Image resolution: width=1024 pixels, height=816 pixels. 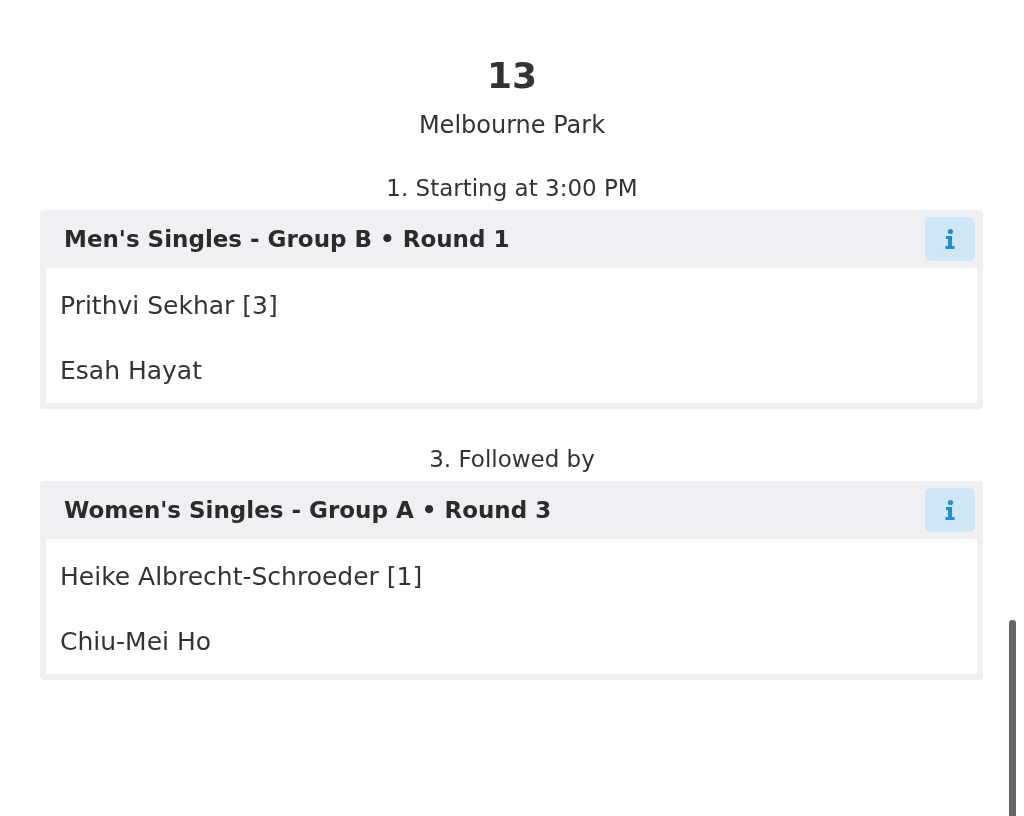 What do you see at coordinates (136, 642) in the screenshot?
I see `player-name: Chiu-Mei Ho` at bounding box center [136, 642].